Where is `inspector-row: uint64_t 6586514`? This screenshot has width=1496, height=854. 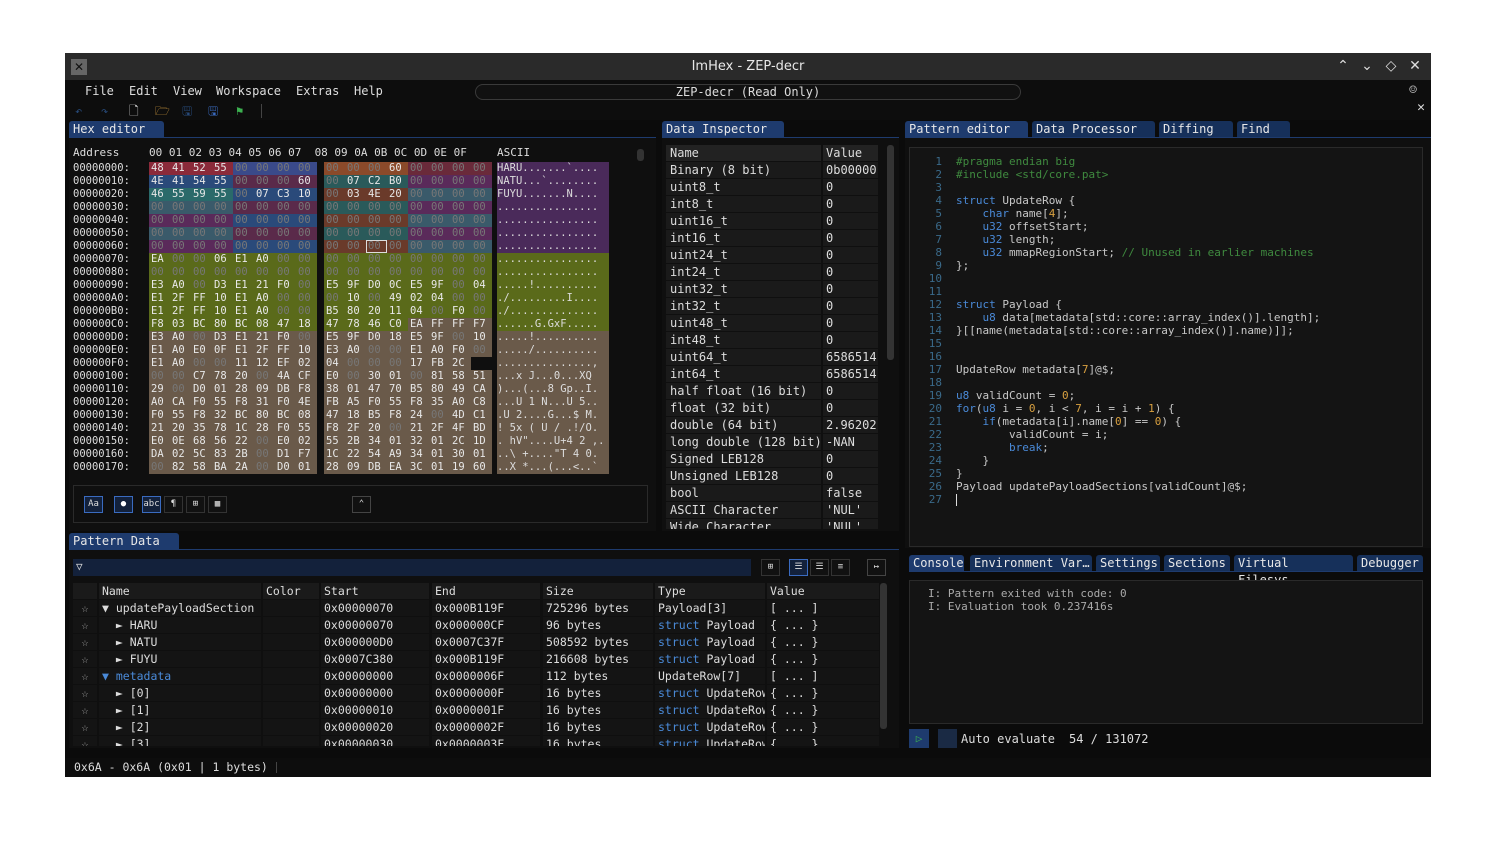 inspector-row: uint64_t 6586514 is located at coordinates (772, 357).